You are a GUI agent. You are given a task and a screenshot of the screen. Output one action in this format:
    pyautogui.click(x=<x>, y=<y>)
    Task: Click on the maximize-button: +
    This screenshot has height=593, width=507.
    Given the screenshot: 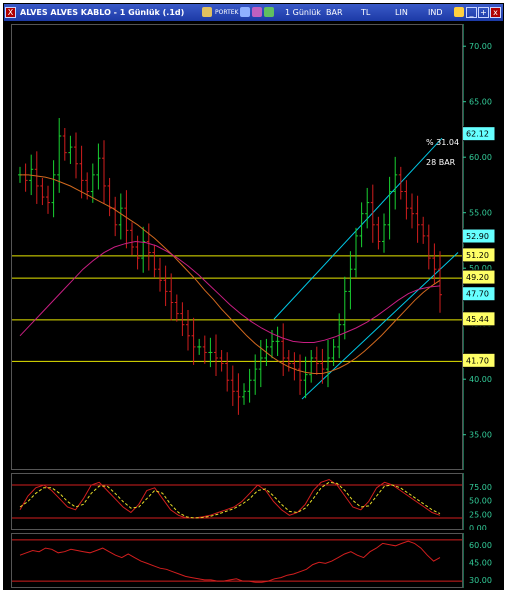 What is the action you would take?
    pyautogui.click(x=483, y=12)
    